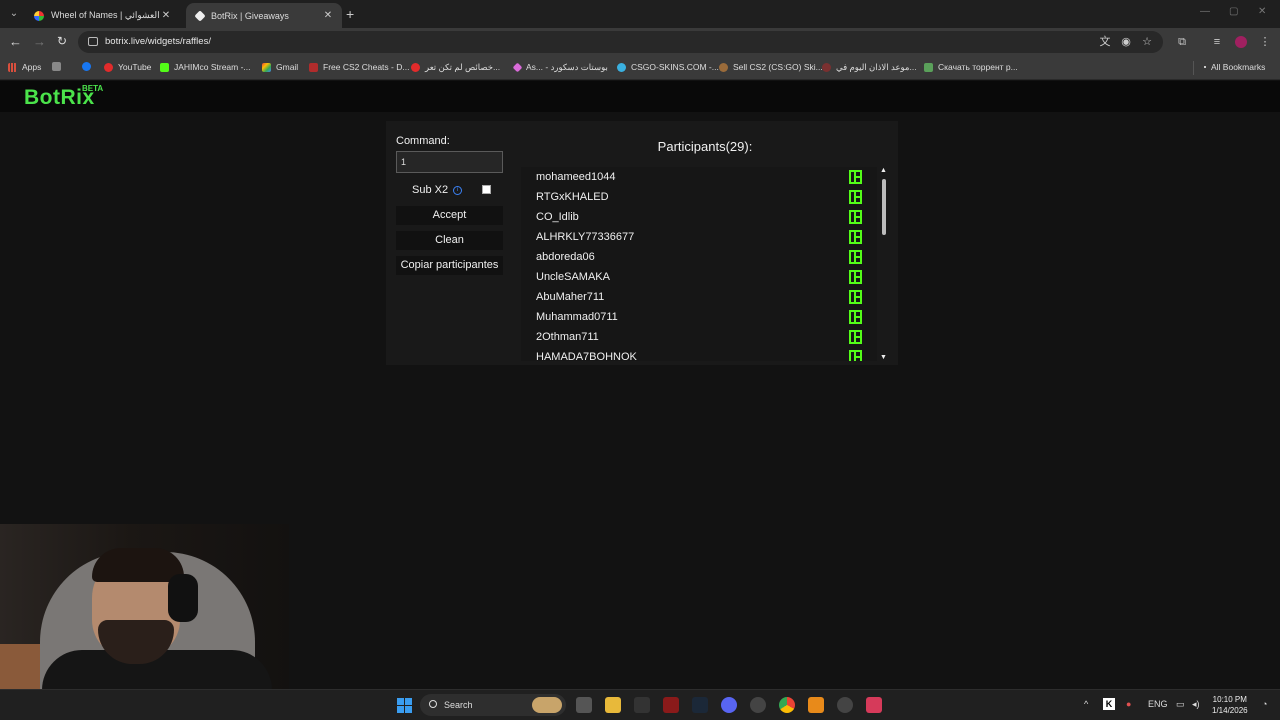 The height and width of the screenshot is (720, 1280). What do you see at coordinates (1196, 704) in the screenshot?
I see `volume-icon: ◂)` at bounding box center [1196, 704].